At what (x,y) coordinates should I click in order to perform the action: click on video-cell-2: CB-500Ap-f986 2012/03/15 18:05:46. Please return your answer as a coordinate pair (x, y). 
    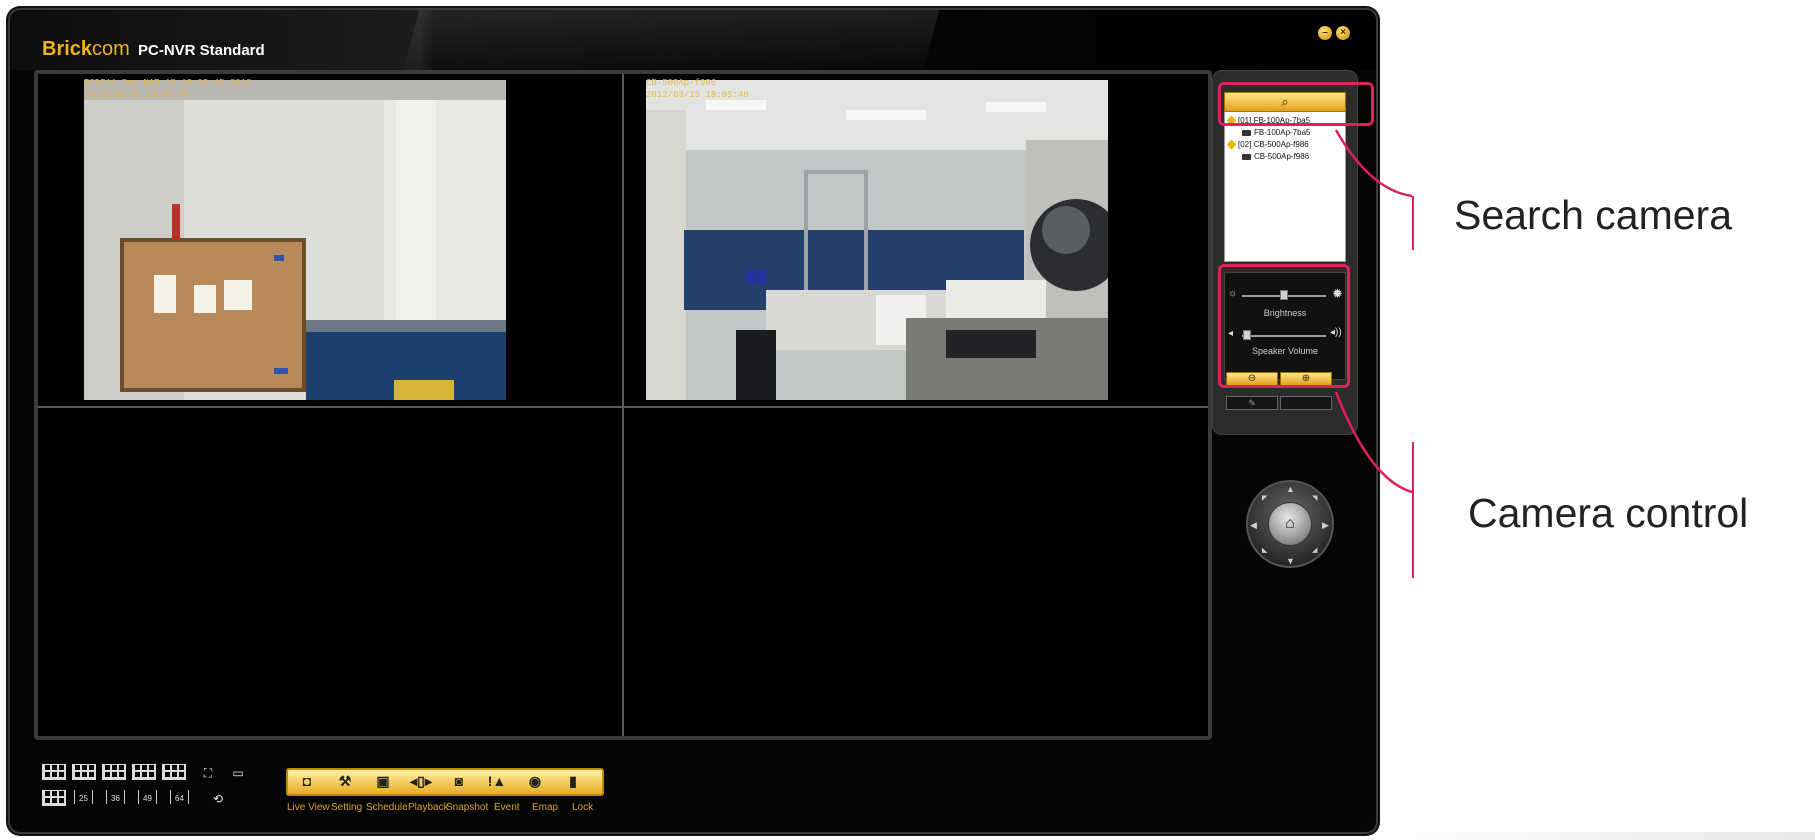
    Looking at the image, I should click on (916, 240).